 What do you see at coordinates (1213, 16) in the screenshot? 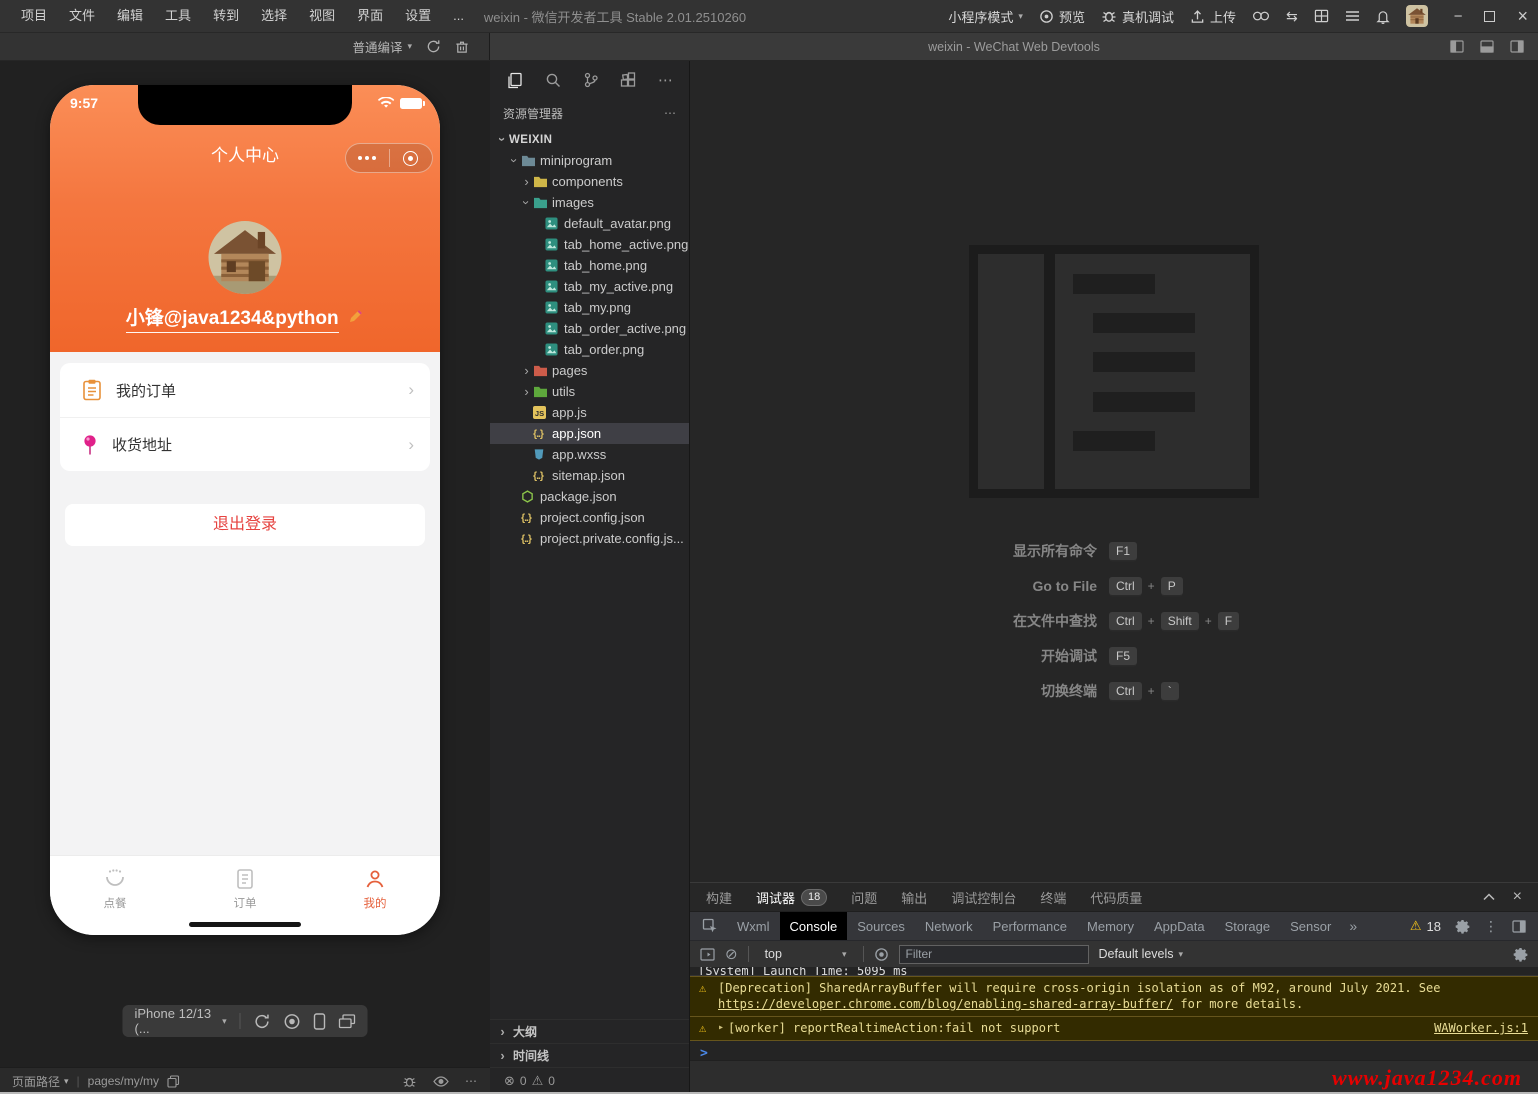
I see `upload-button: 上传` at bounding box center [1213, 16].